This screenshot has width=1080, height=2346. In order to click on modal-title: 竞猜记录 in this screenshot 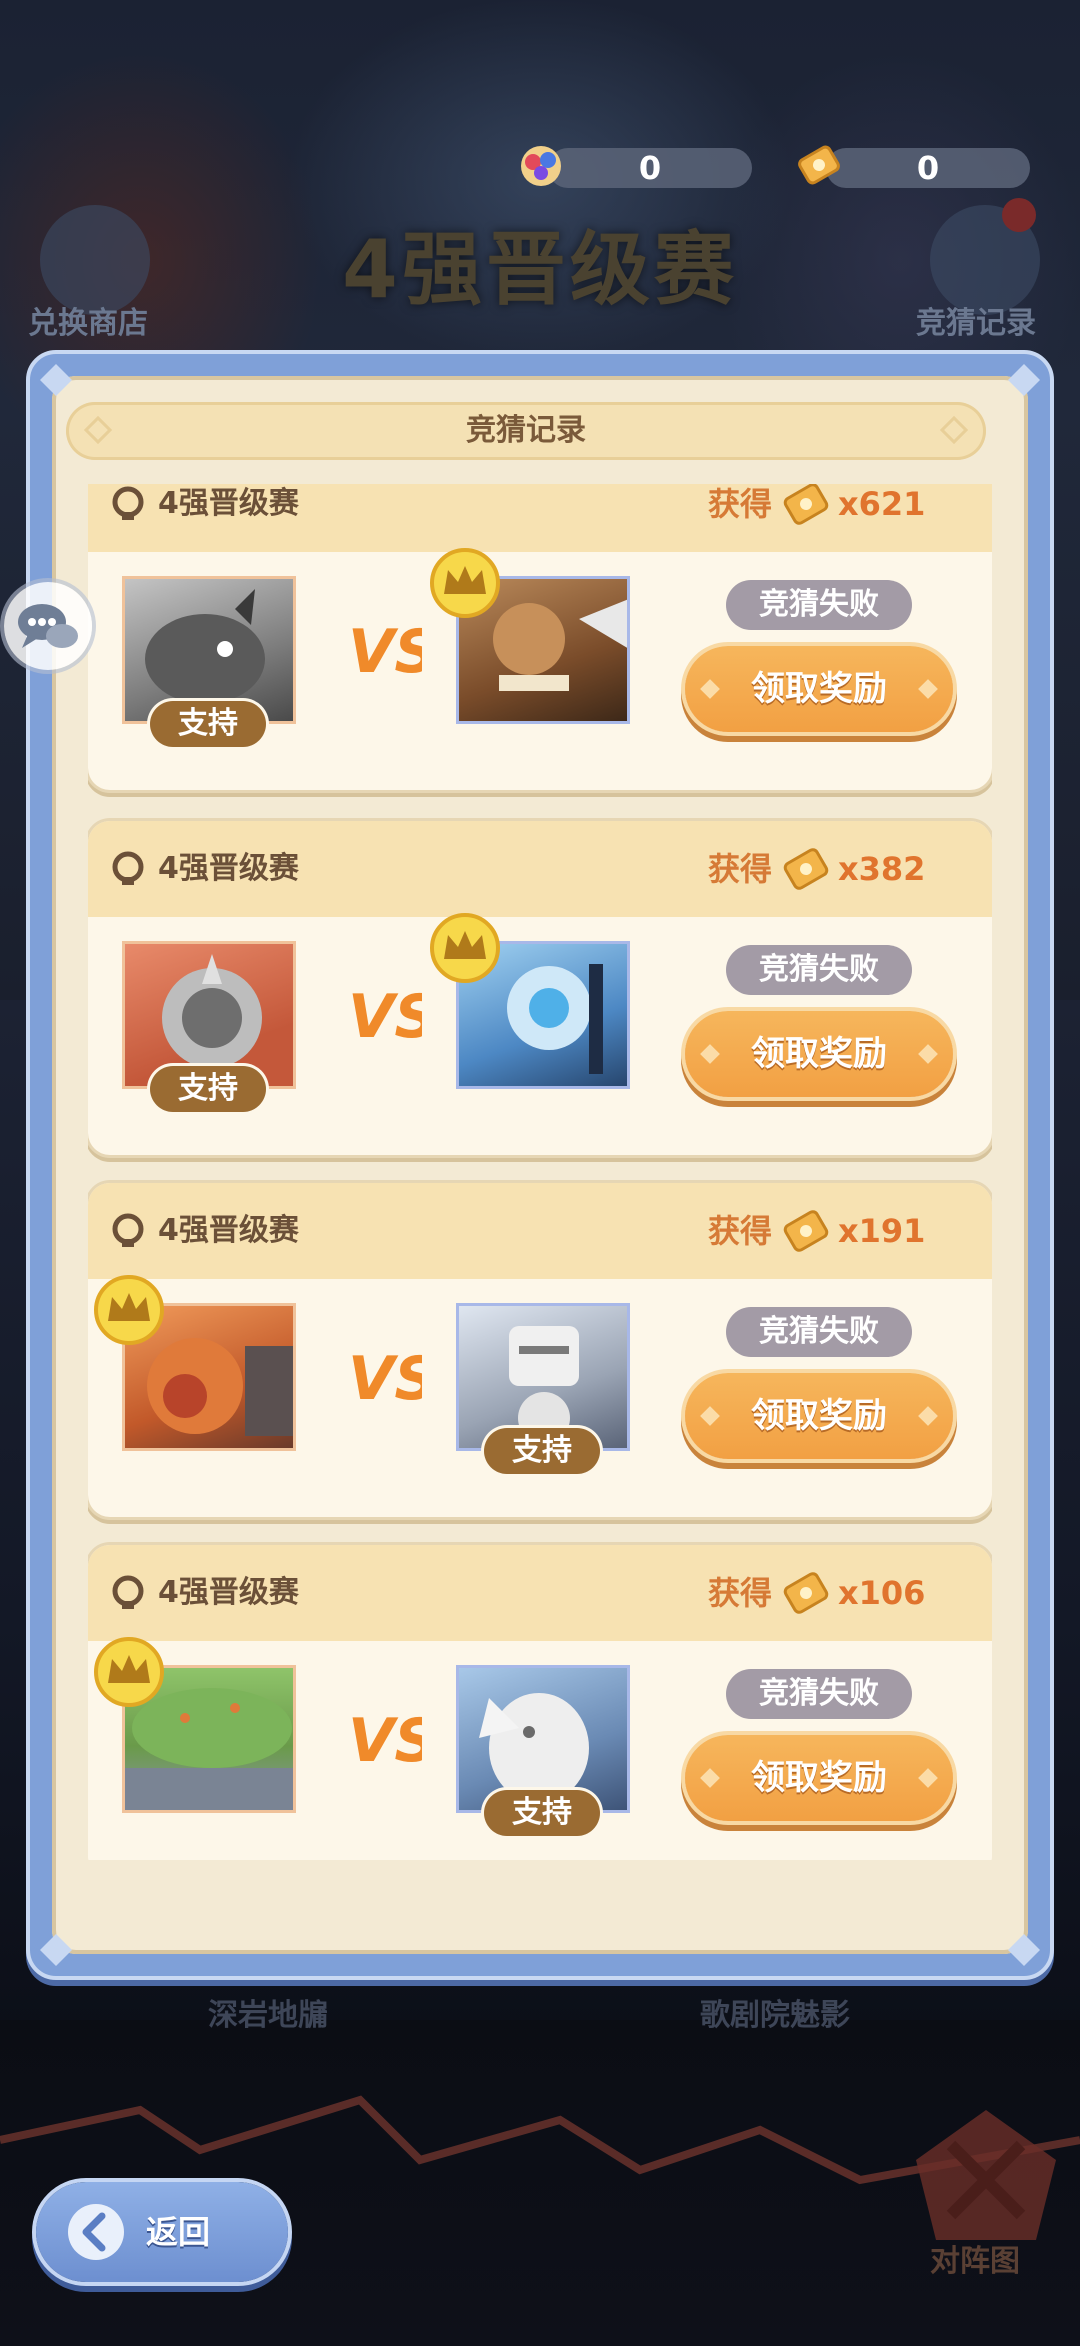, I will do `click(526, 430)`.